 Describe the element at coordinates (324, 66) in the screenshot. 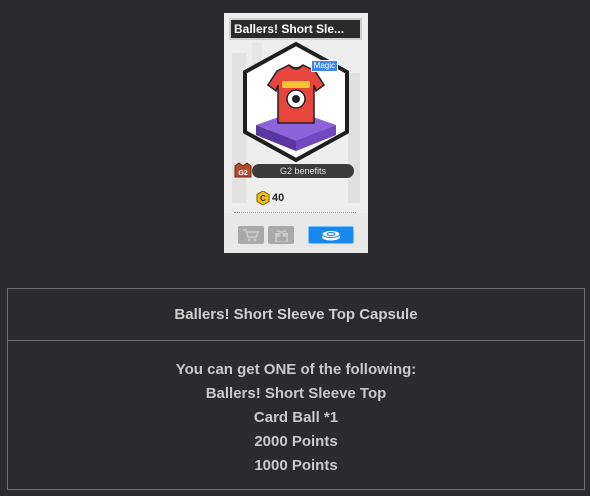

I see `magic-badge: Magic` at that location.